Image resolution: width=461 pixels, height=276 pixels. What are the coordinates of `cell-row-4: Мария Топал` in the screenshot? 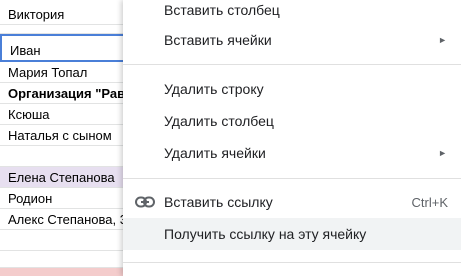 It's located at (65, 72).